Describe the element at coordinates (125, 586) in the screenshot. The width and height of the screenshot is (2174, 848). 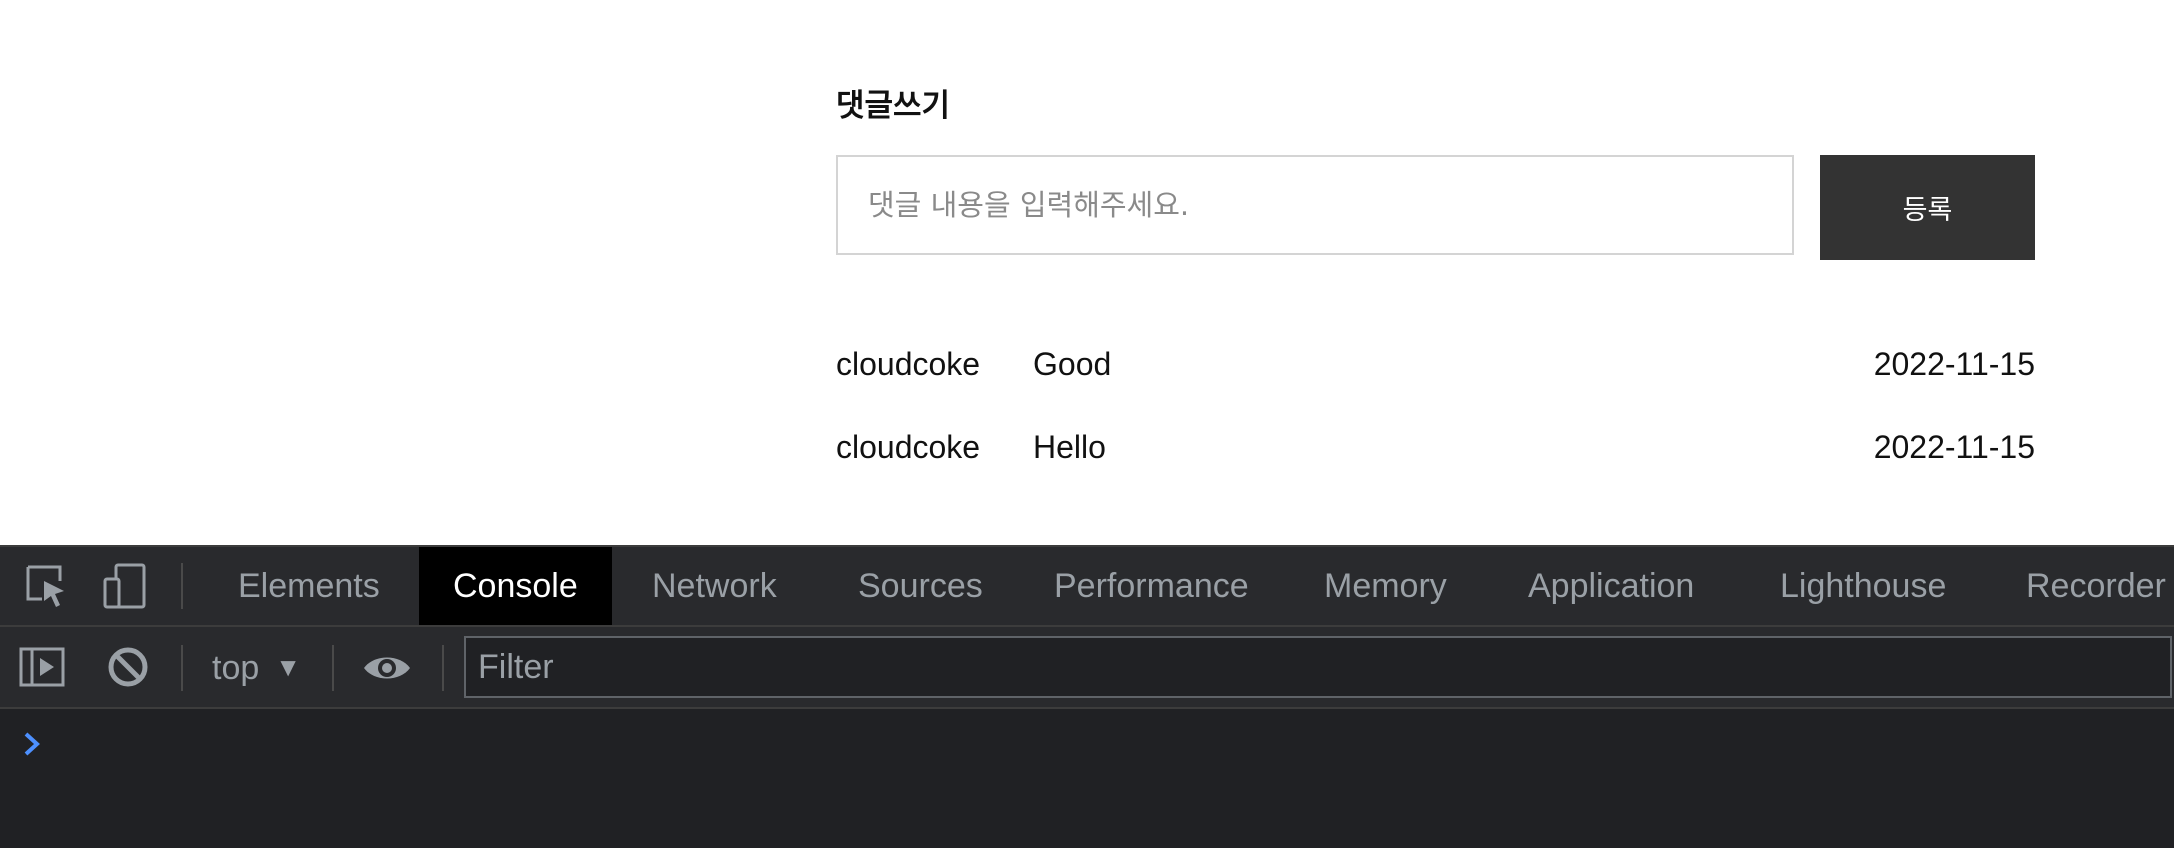
I see `device-toolbar-icon` at that location.